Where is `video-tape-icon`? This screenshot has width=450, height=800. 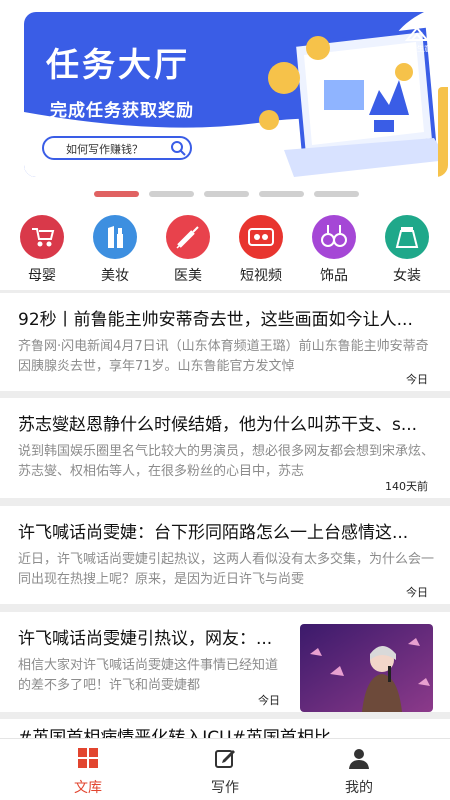 video-tape-icon is located at coordinates (261, 237).